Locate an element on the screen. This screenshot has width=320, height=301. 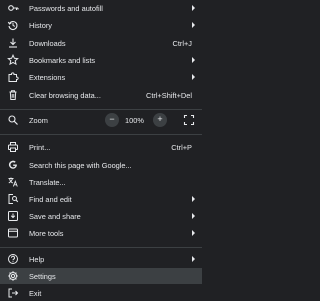
menu-item-passwords: Passwords and autofill is located at coordinates (101, 8).